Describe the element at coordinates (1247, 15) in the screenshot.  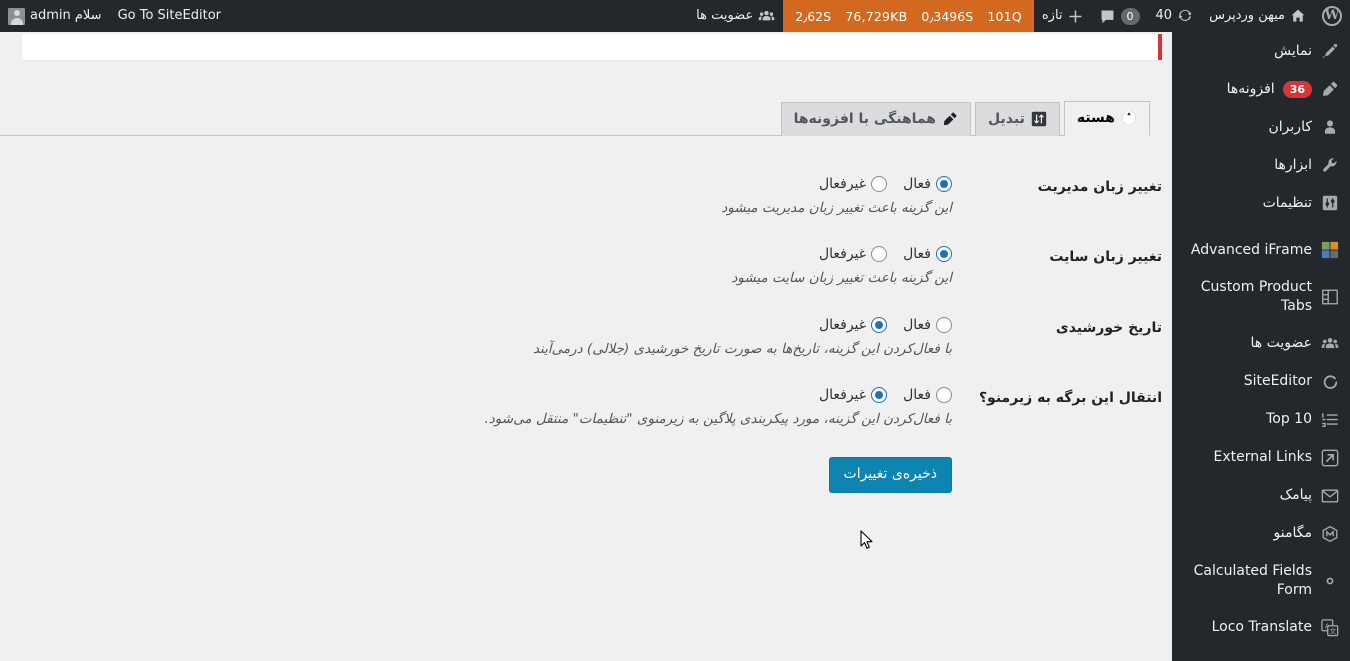
I see `site-name-label: میهن وردپرس` at that location.